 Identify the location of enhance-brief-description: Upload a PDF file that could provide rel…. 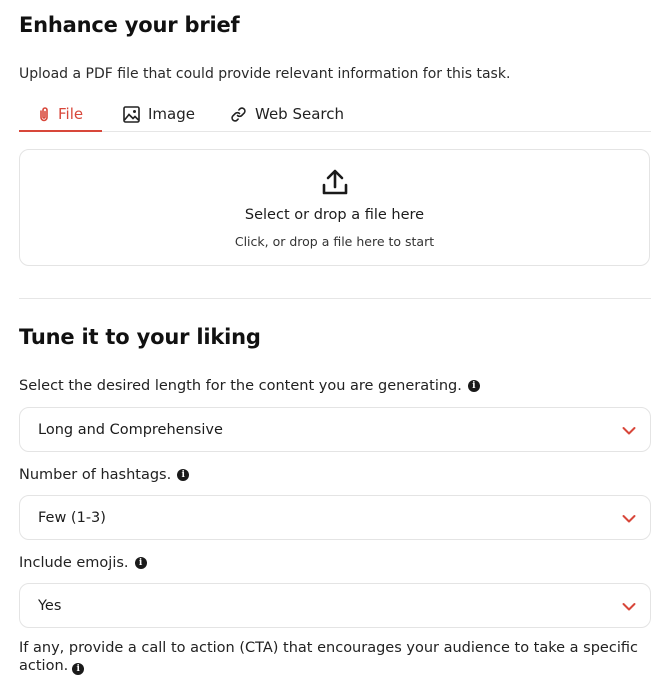
(265, 74).